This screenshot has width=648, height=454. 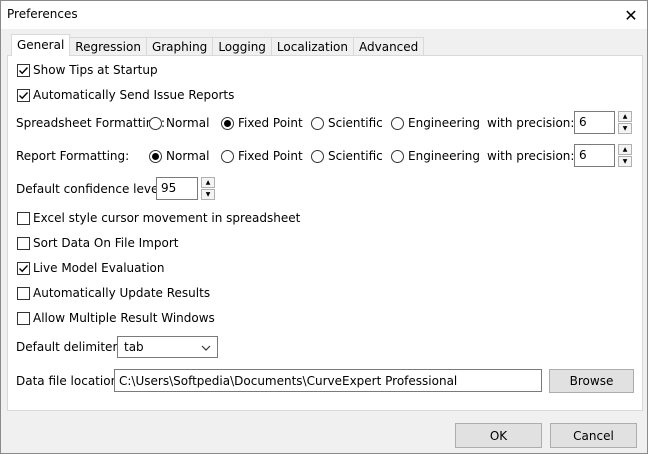 I want to click on confidence-level-spinner: 95 ▲ ▼, so click(x=185, y=188).